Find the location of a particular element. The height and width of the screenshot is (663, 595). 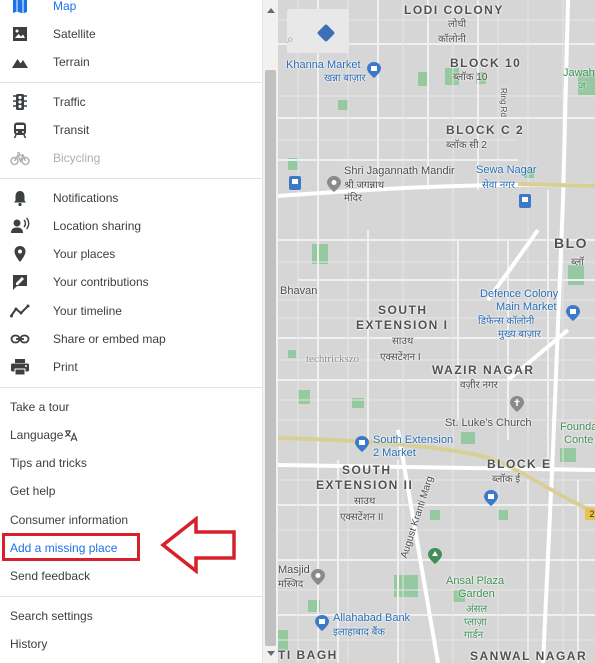

menu-item-location-sharing: Location sharing is located at coordinates (131, 226).